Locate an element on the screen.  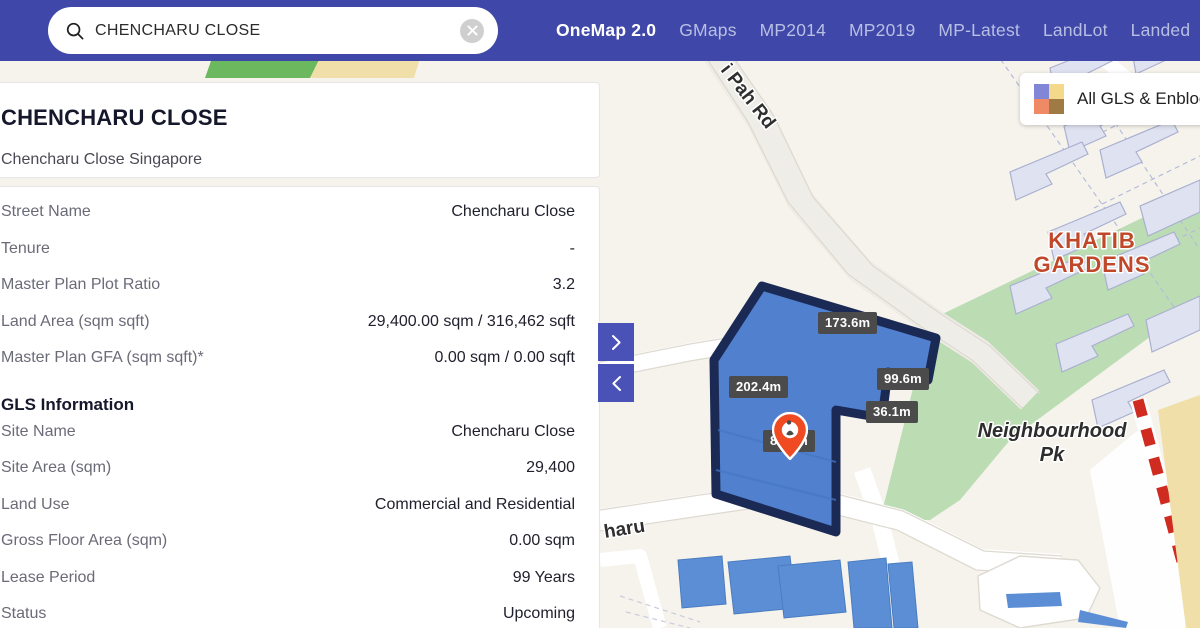
search-icon is located at coordinates (75, 30).